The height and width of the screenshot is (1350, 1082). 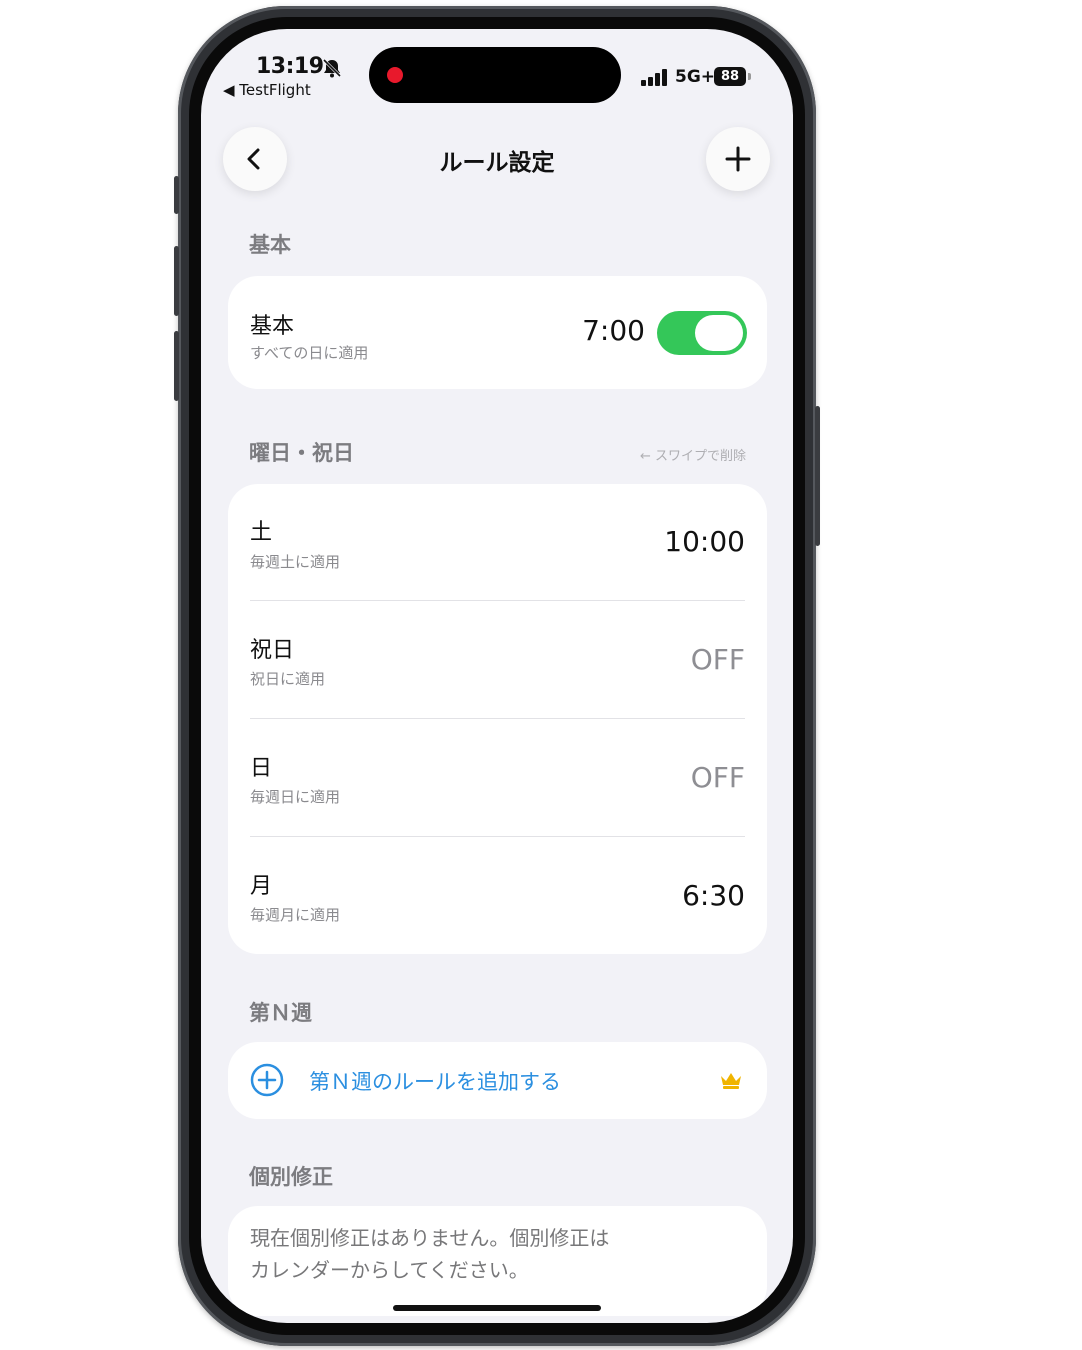 I want to click on bell-slash-icon, so click(x=332, y=68).